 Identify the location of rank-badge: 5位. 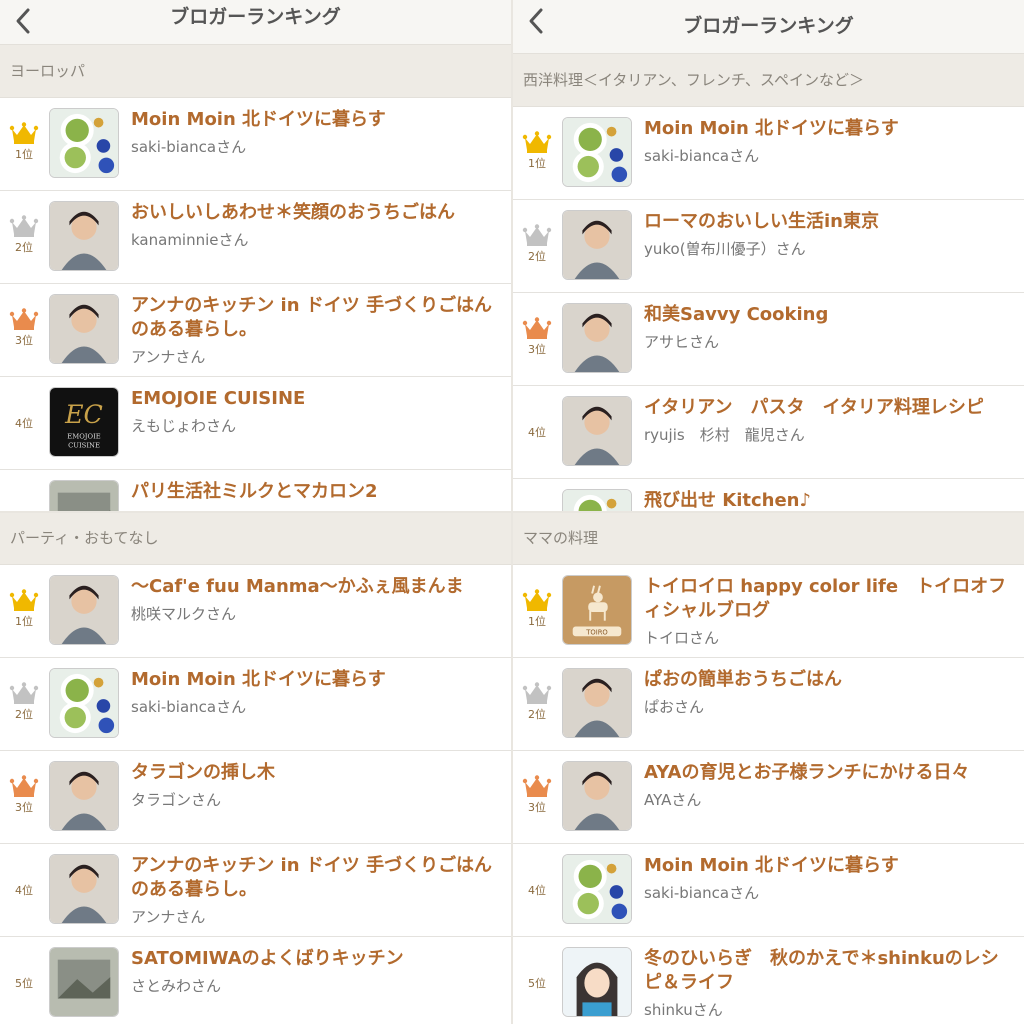
(537, 982).